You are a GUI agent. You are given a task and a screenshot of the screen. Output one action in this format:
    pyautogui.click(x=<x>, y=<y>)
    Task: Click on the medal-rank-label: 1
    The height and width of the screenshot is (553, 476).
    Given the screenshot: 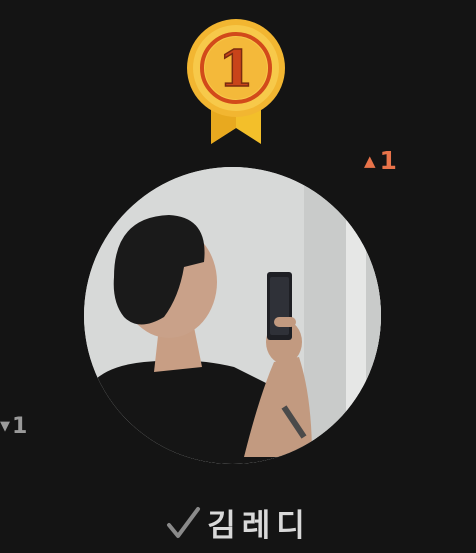 What is the action you would take?
    pyautogui.click(x=236, y=68)
    